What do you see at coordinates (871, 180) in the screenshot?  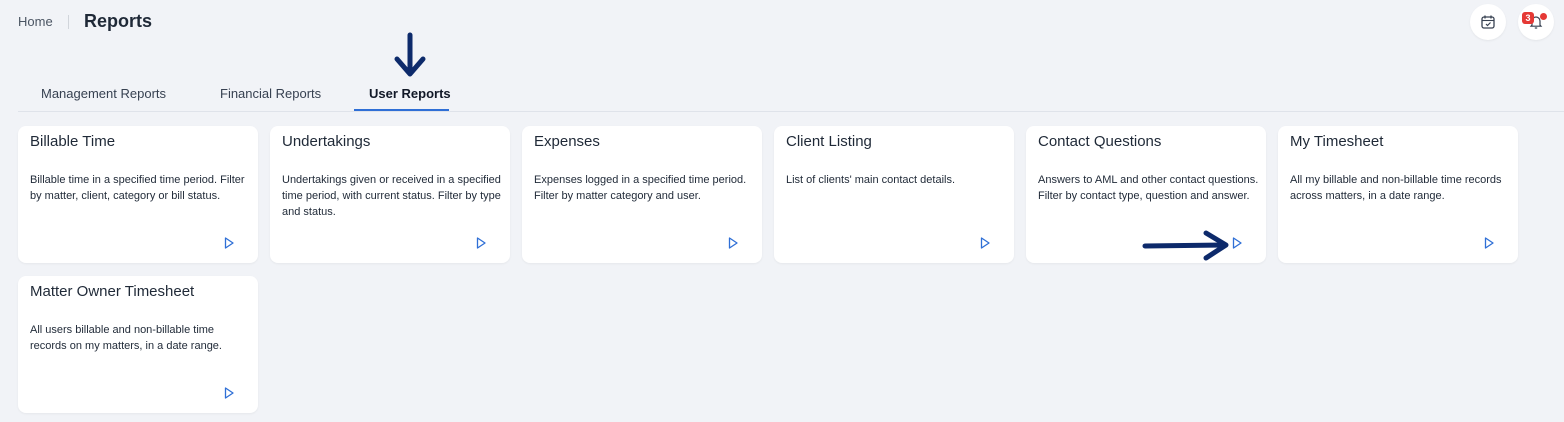 I see `card-description: List of clients' main contact details.` at bounding box center [871, 180].